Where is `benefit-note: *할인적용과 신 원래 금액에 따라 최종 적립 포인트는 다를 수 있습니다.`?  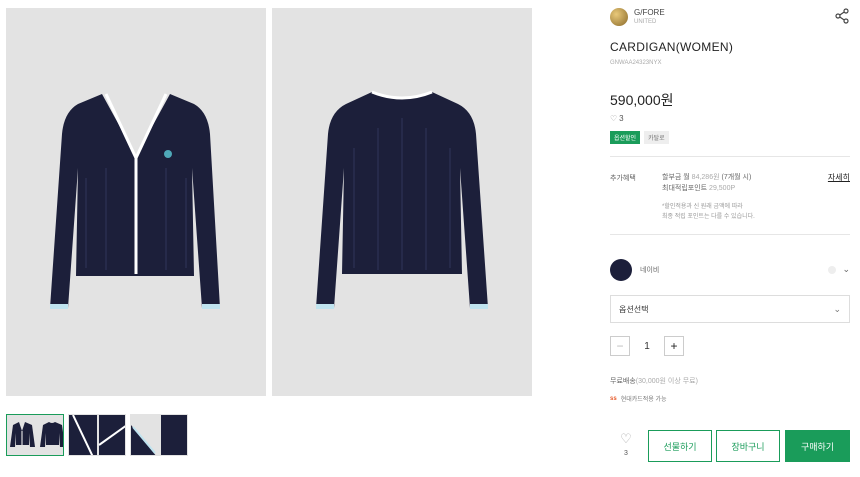 benefit-note: *할인적용과 신 원래 금액에 따라 최종 적립 포인트는 다를 수 있습니다. is located at coordinates (708, 212).